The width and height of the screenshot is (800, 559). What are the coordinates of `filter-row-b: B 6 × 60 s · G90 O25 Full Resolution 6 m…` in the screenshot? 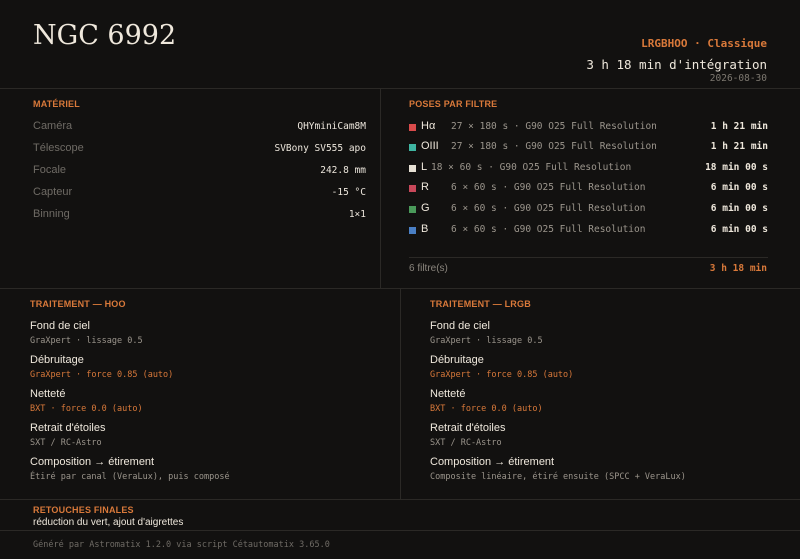 It's located at (588, 231).